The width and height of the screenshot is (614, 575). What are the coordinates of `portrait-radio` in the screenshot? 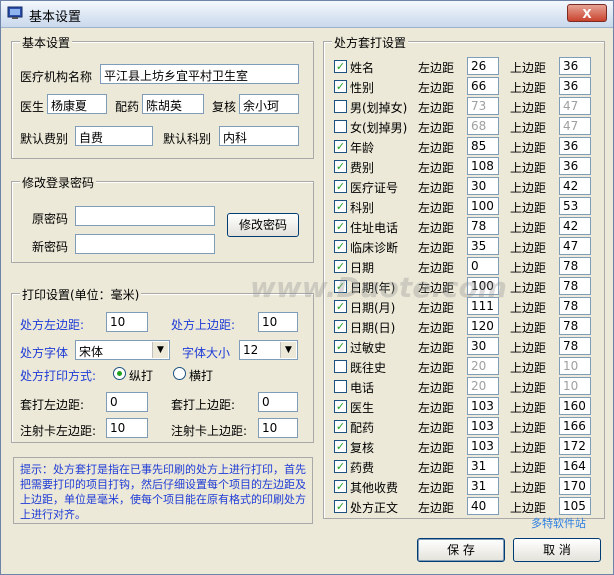 It's located at (119, 373).